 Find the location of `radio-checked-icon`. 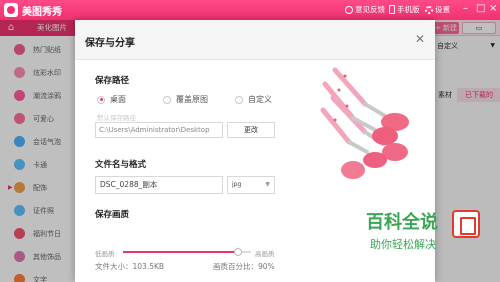

radio-checked-icon is located at coordinates (101, 99).